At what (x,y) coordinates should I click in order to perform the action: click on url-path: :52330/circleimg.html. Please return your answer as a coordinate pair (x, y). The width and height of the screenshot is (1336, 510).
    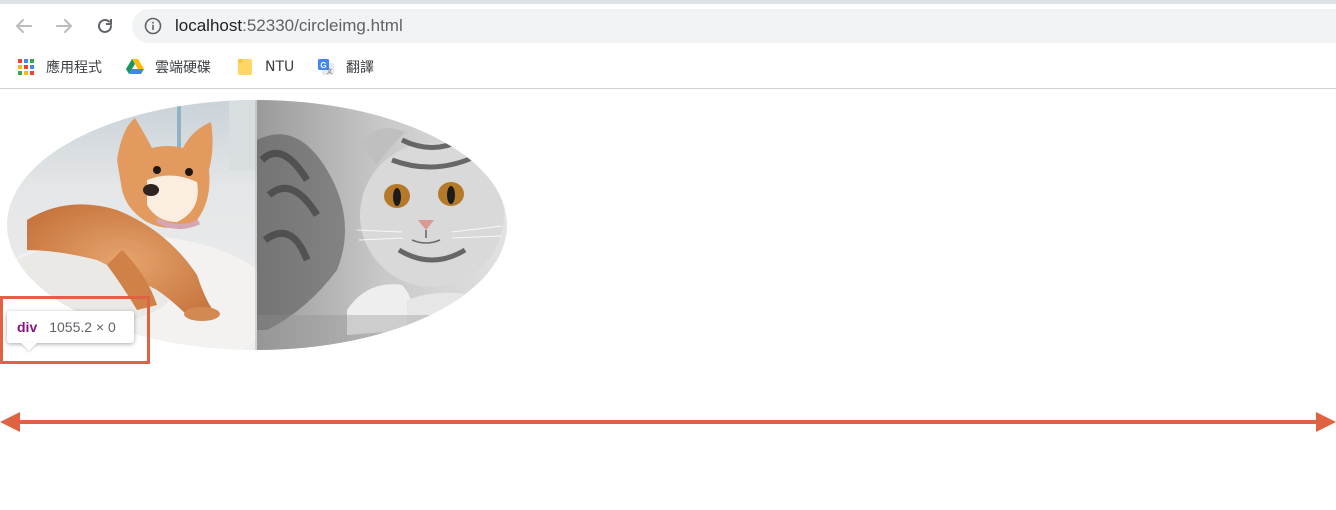
    Looking at the image, I should click on (322, 25).